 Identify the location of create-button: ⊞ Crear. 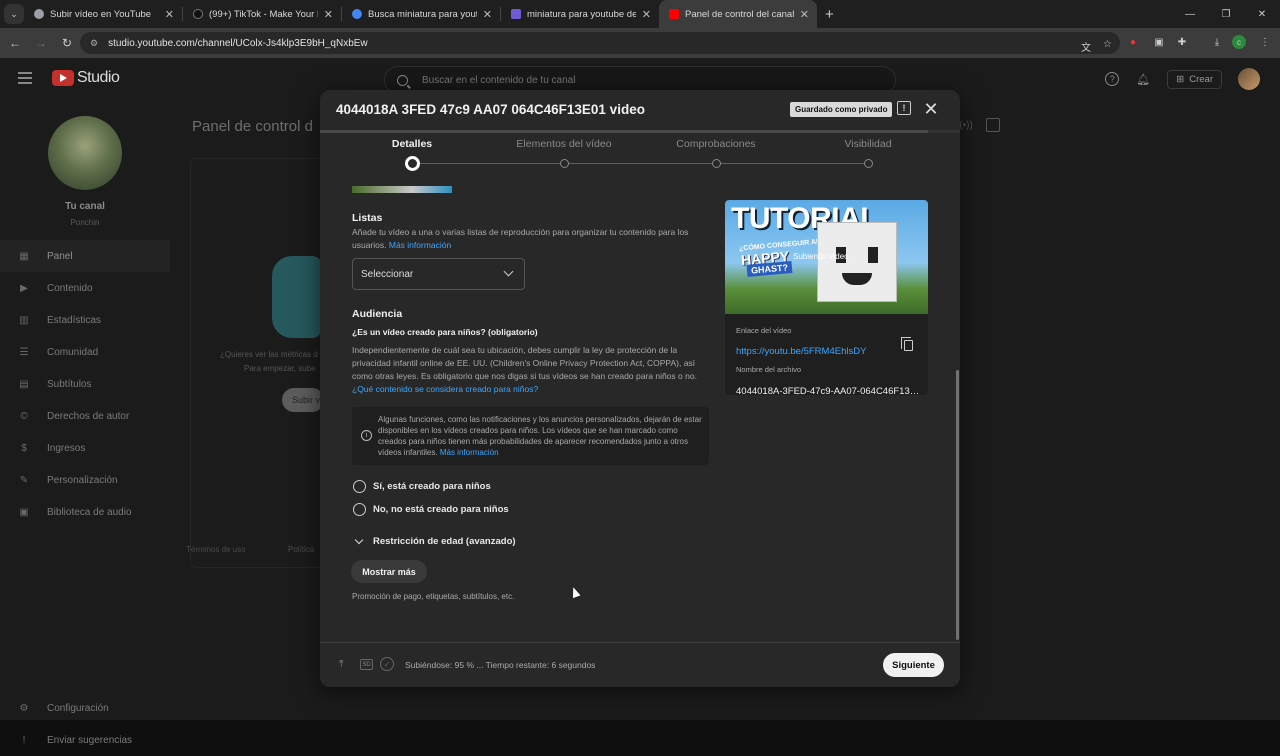
(1194, 79).